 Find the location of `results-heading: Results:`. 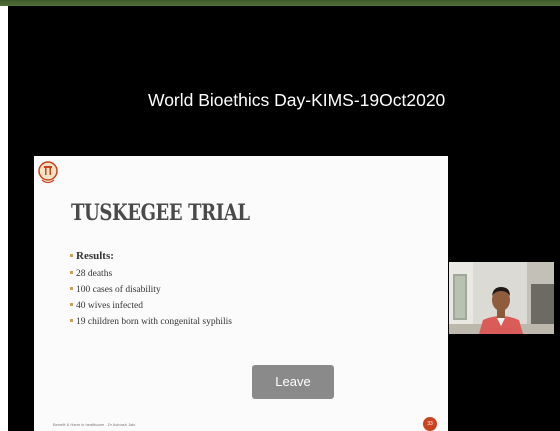

results-heading: Results: is located at coordinates (151, 257).